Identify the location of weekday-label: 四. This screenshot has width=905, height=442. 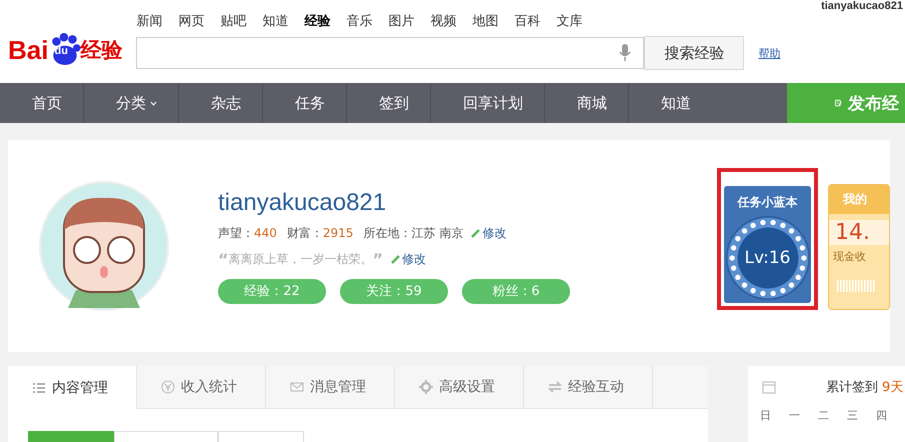
(881, 415).